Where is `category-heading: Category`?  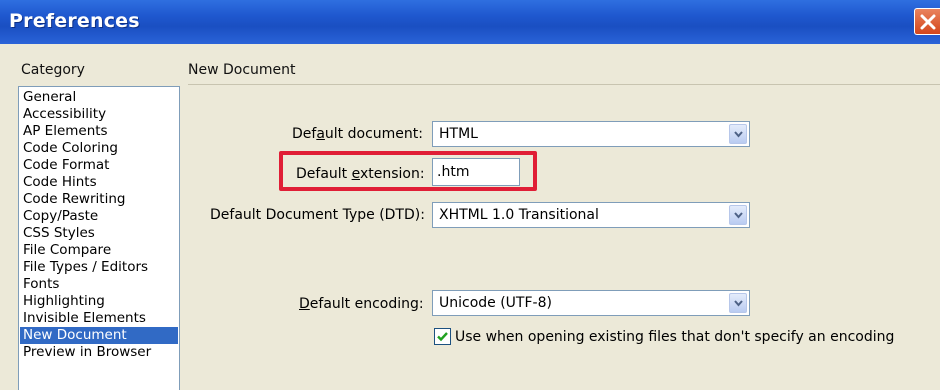
category-heading: Category is located at coordinates (53, 70).